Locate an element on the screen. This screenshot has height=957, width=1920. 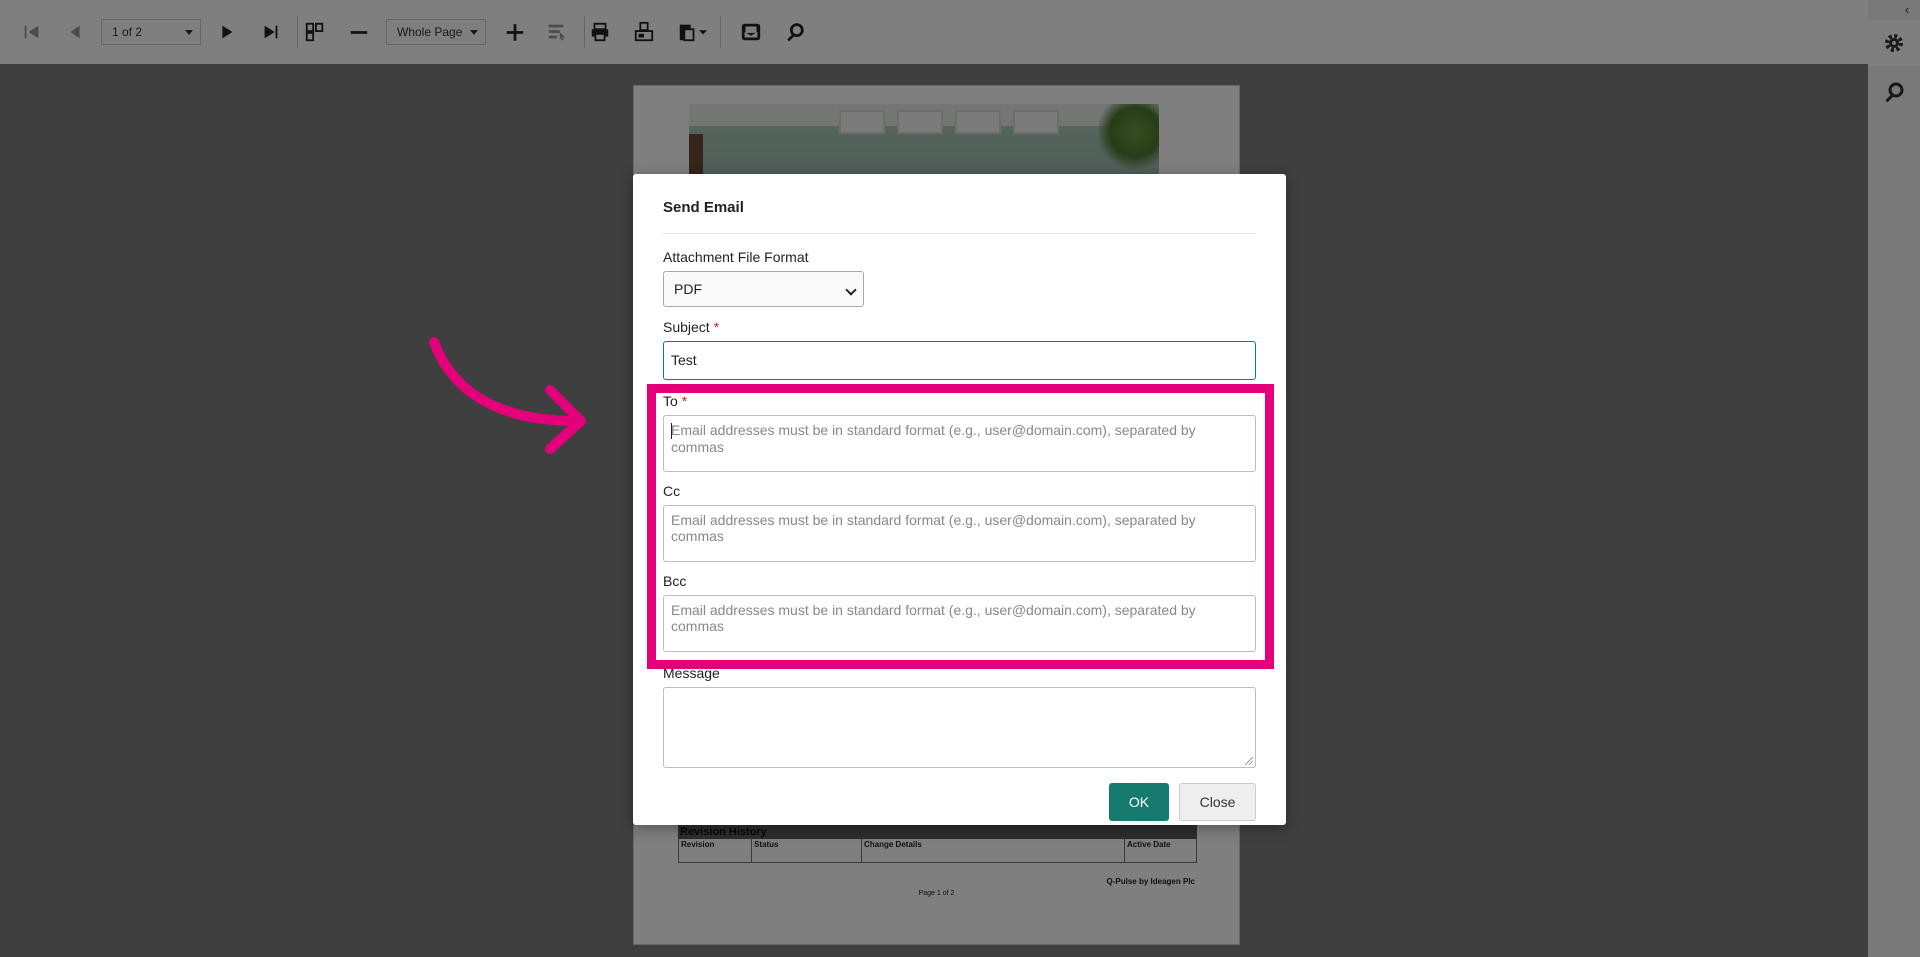
close-button: Close is located at coordinates (1217, 802).